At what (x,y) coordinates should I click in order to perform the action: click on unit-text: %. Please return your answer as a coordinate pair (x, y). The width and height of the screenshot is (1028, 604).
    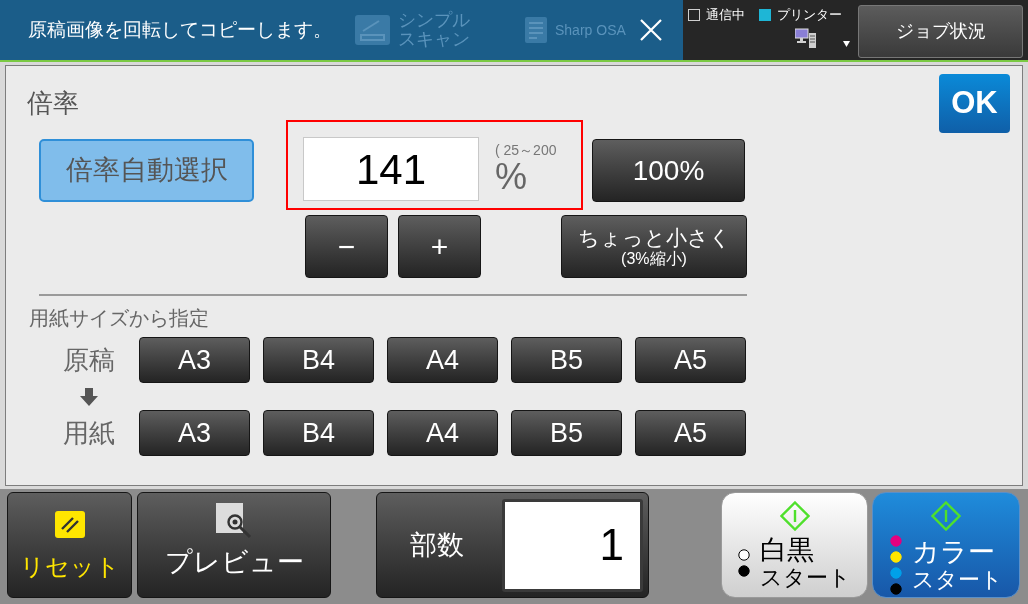
    Looking at the image, I should click on (511, 177).